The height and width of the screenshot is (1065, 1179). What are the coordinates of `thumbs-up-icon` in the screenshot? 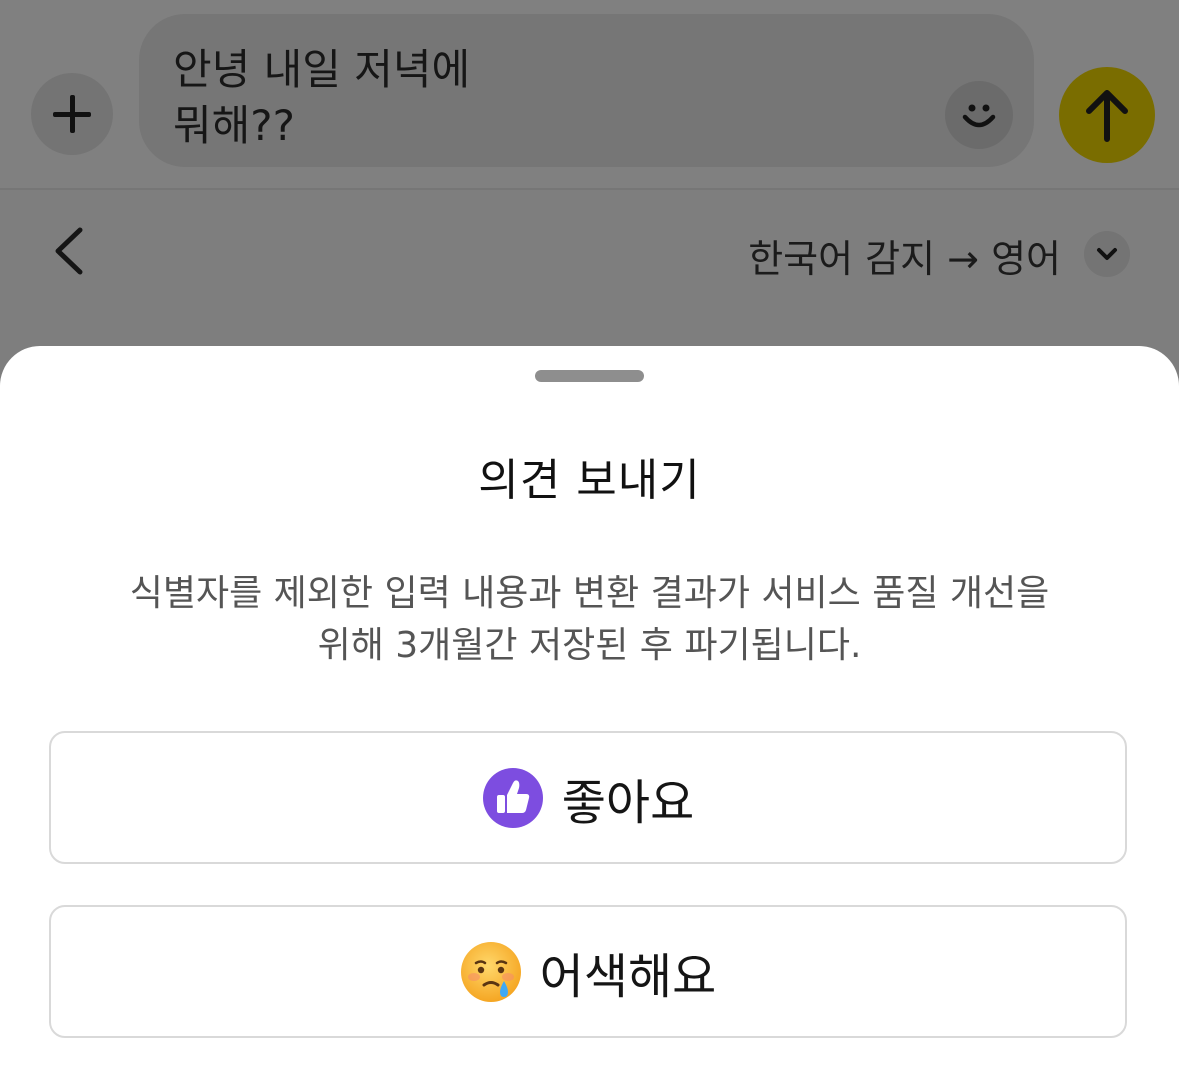 It's located at (512, 797).